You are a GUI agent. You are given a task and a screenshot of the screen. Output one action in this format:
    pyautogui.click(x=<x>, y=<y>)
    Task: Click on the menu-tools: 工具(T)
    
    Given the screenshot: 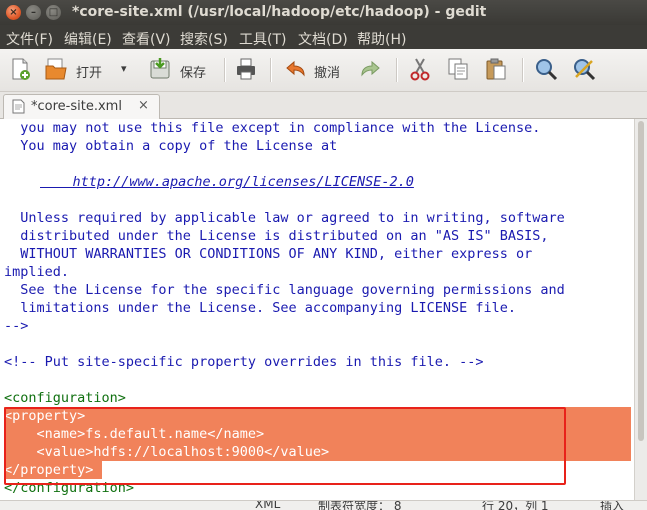 What is the action you would take?
    pyautogui.click(x=262, y=39)
    